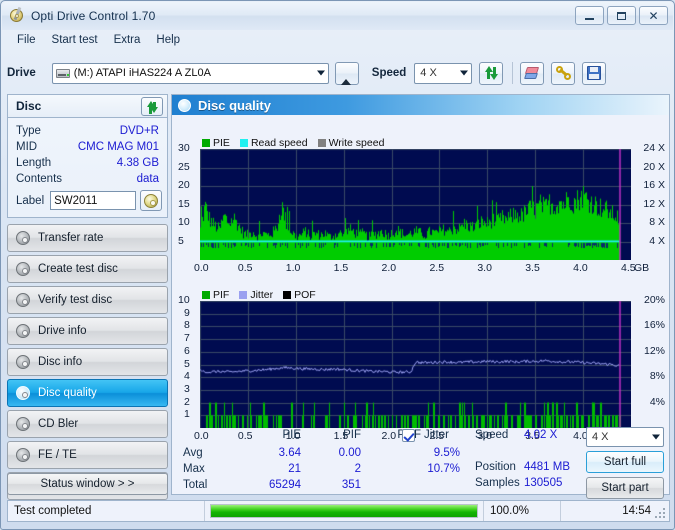 This screenshot has width=675, height=530. I want to click on stats-col-jitter: Jitter, so click(436, 435).